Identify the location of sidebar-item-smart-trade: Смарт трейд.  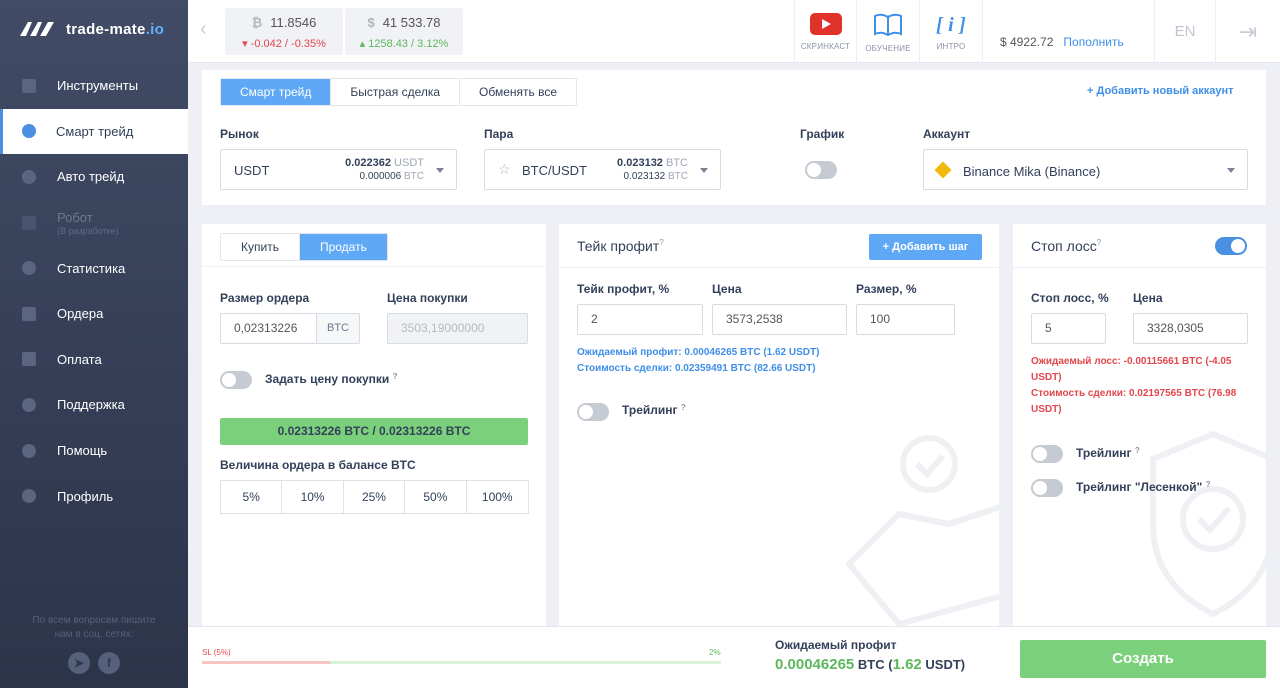
(94, 131).